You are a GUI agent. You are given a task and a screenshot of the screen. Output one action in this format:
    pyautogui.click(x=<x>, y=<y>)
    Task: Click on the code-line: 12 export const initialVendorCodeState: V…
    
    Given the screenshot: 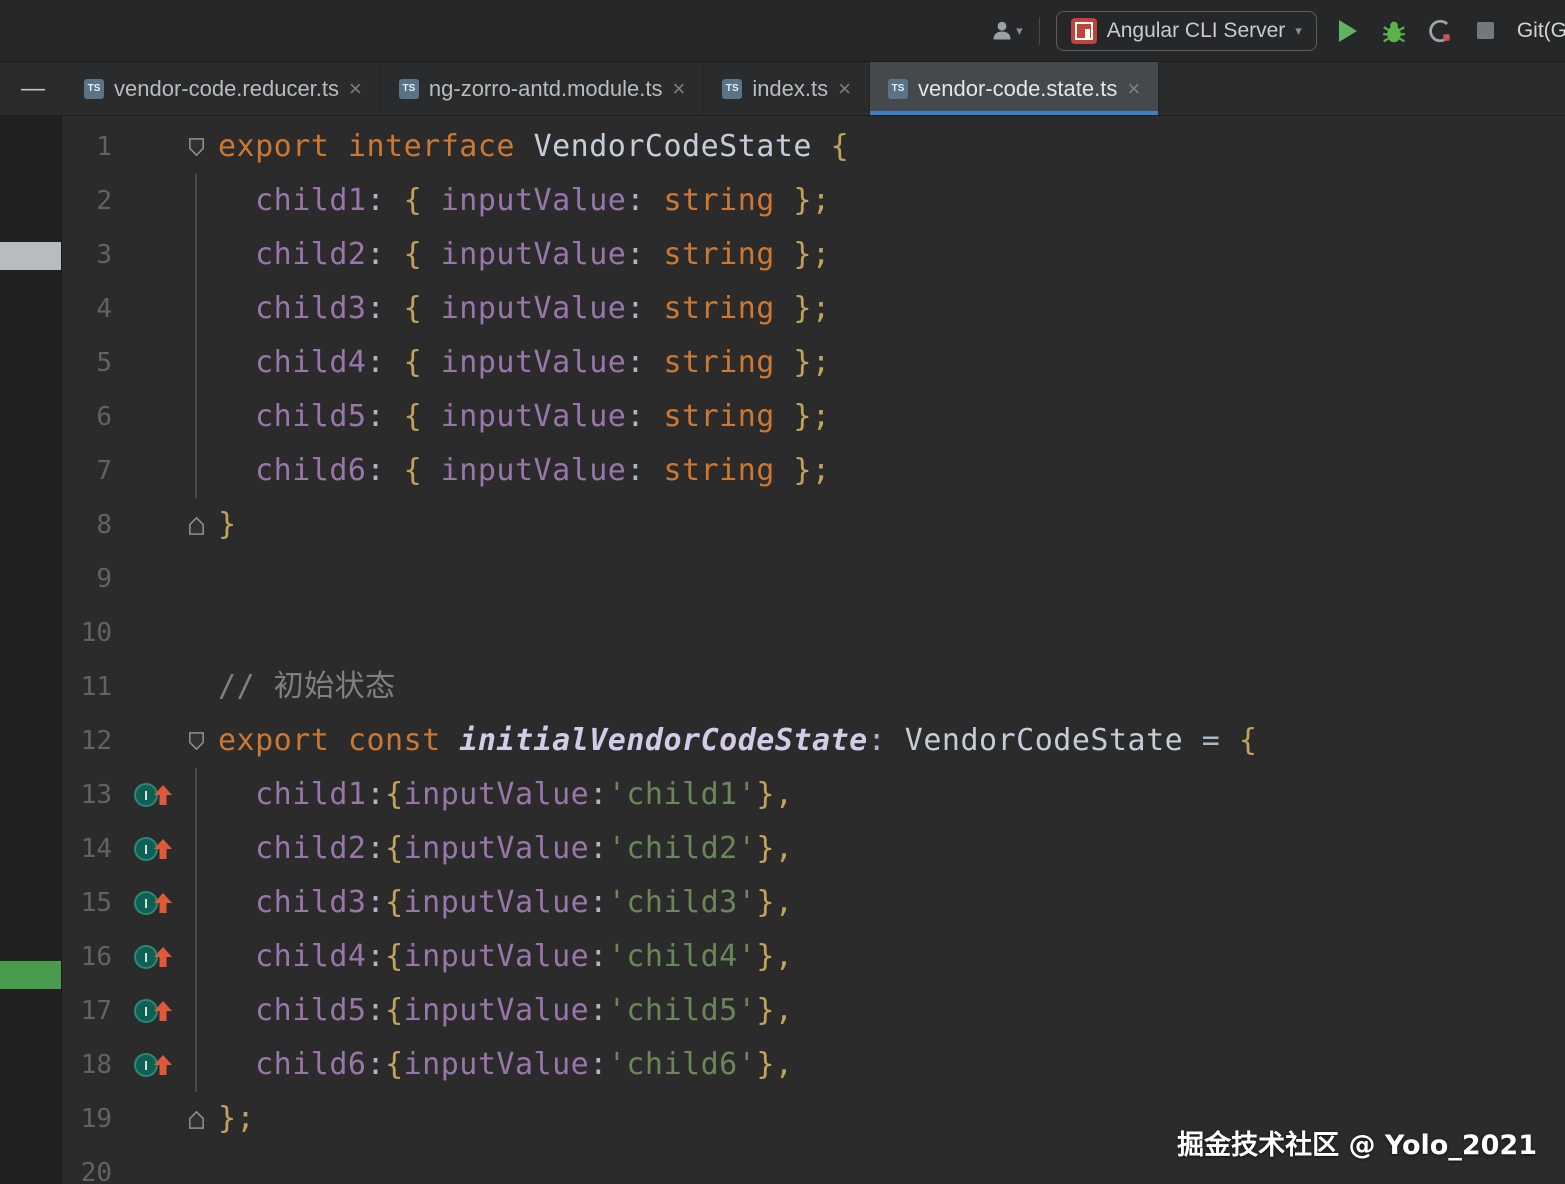 What is the action you would take?
    pyautogui.click(x=813, y=741)
    